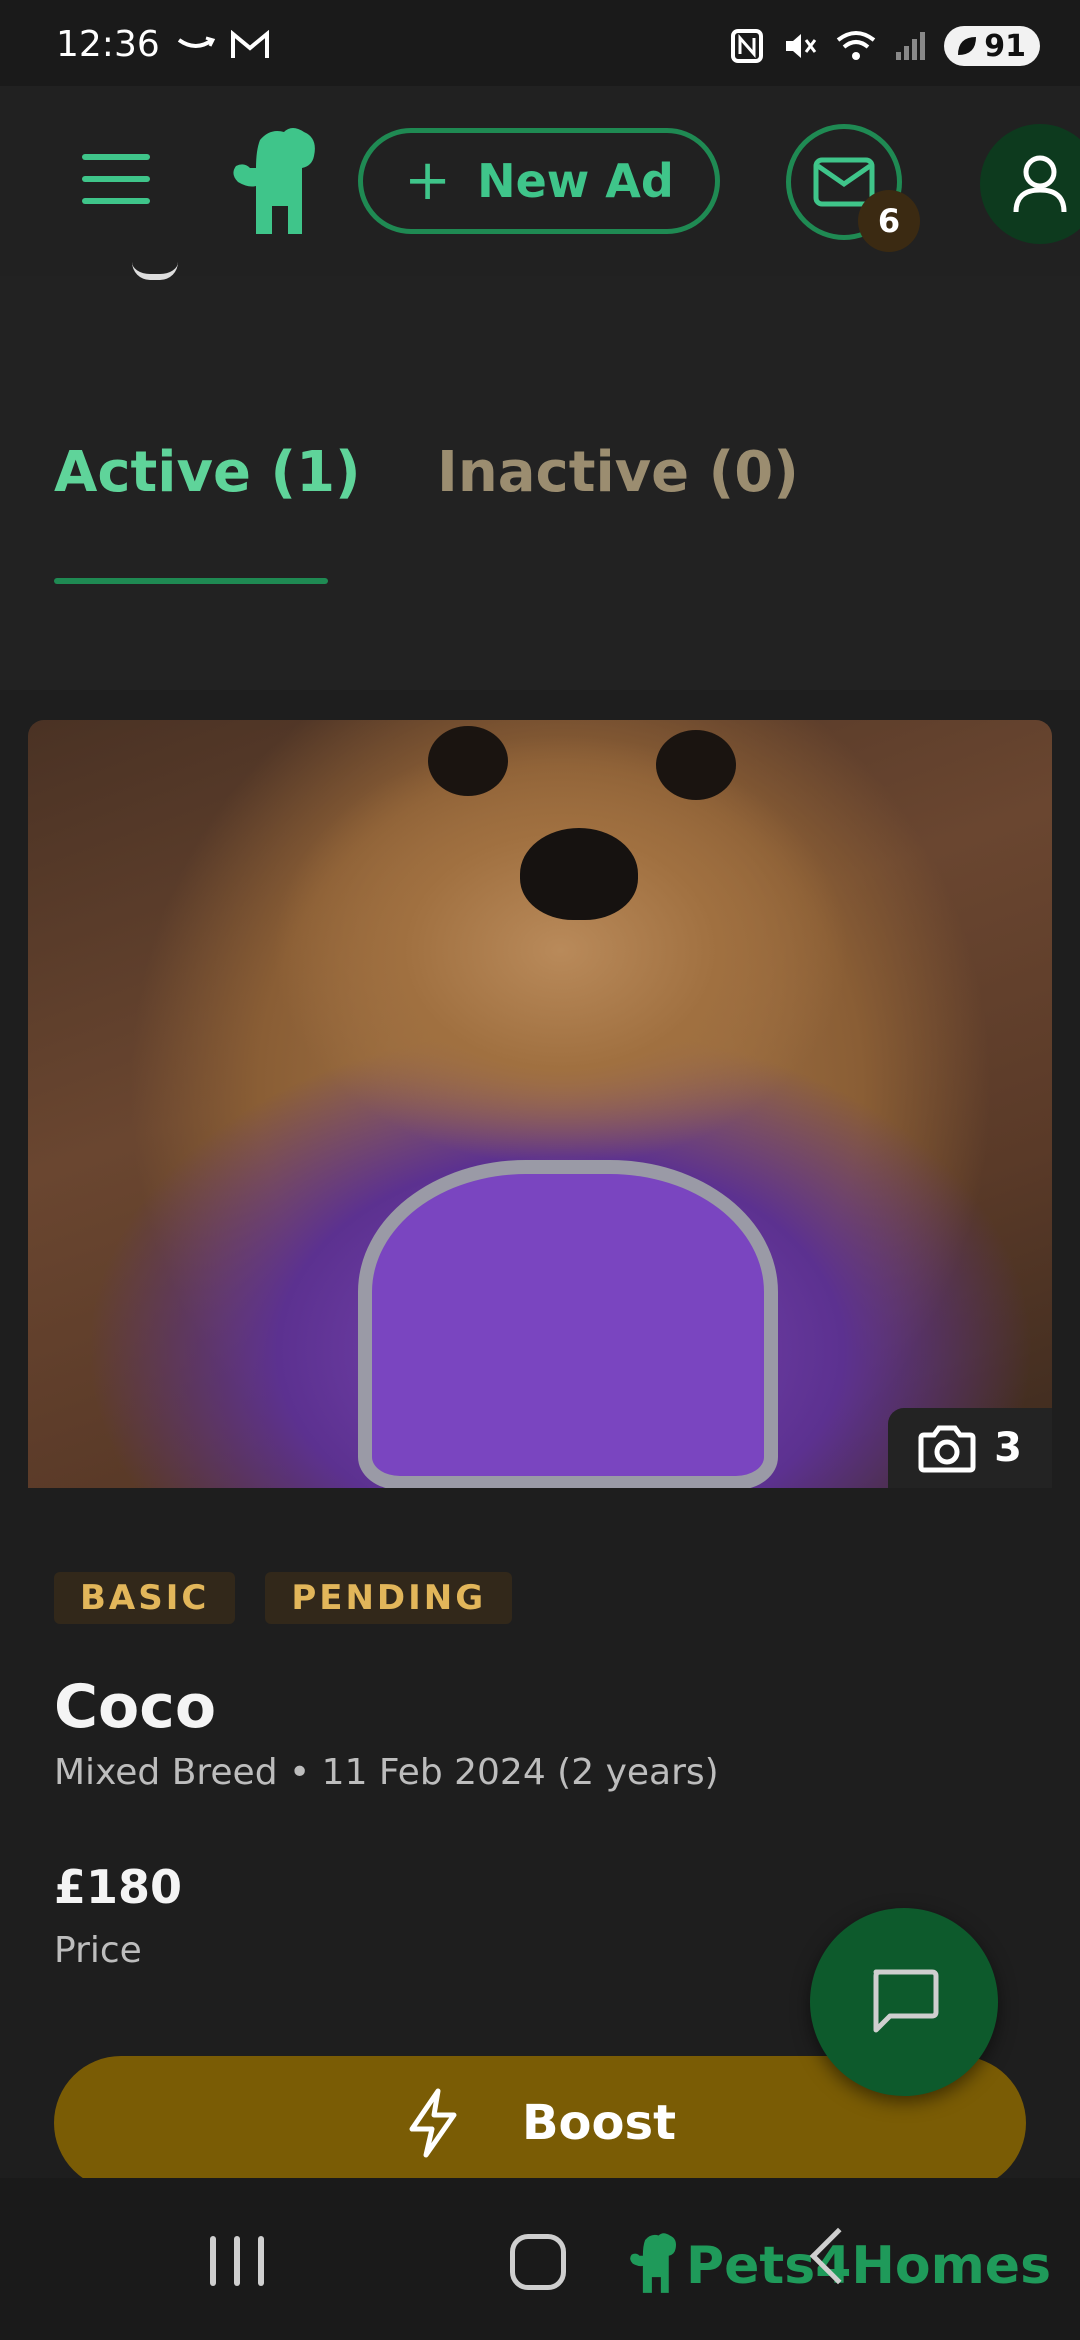  Describe the element at coordinates (653, 2263) in the screenshot. I see `pets4homes-watermark-icon` at that location.